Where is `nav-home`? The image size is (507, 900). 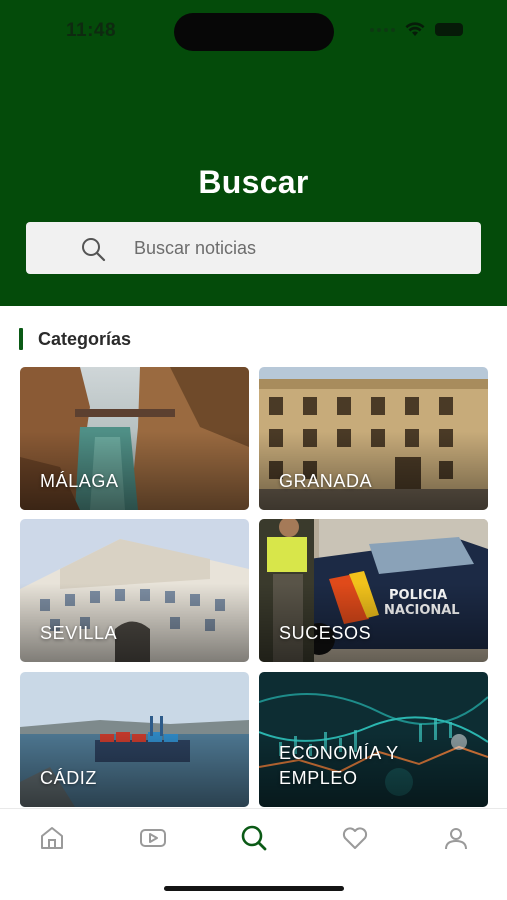
nav-home is located at coordinates (52, 838).